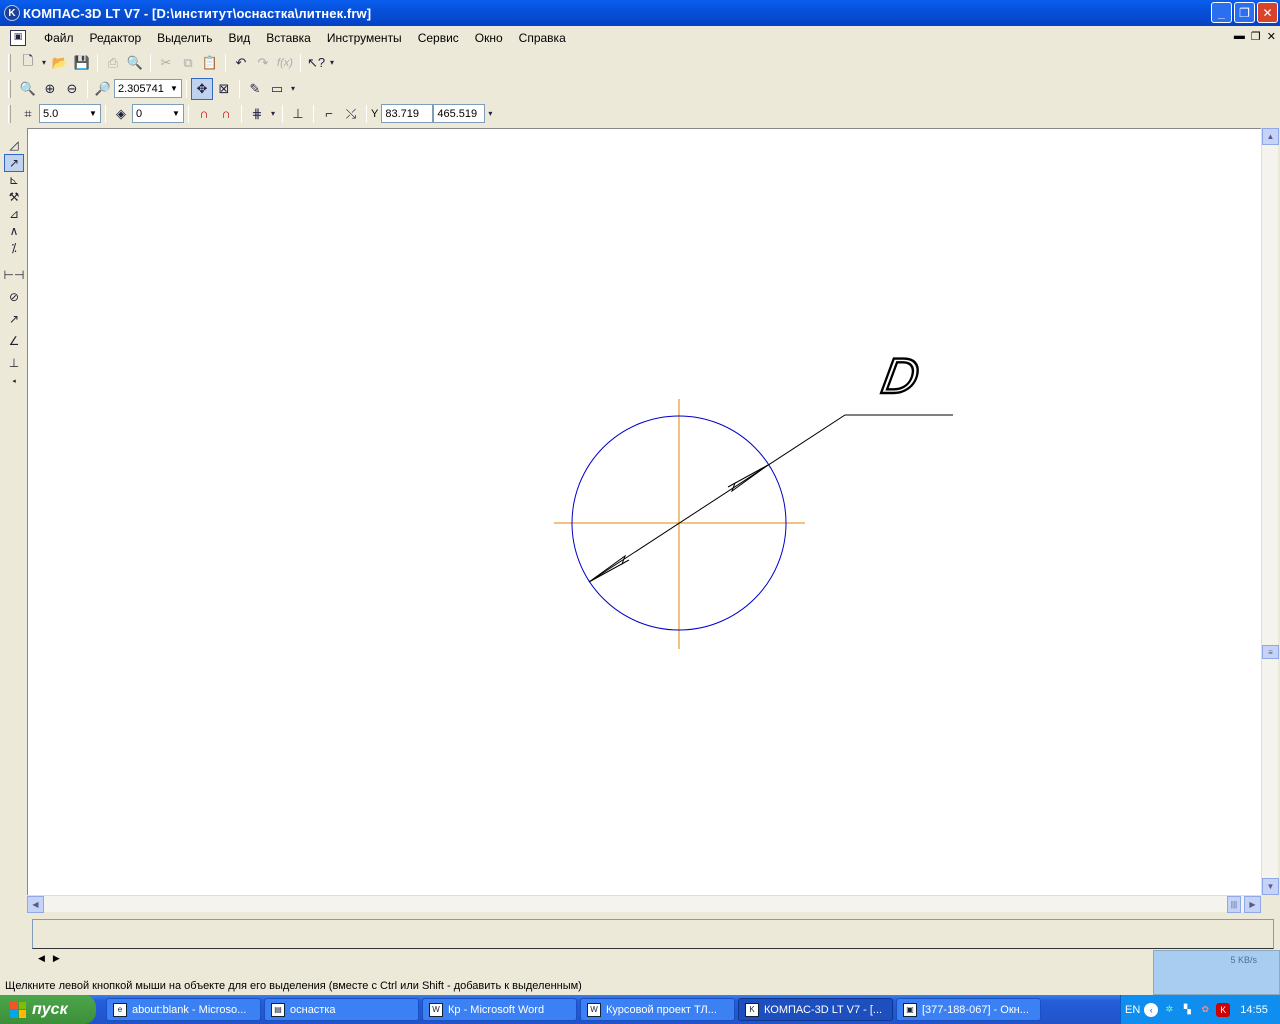  What do you see at coordinates (298, 114) in the screenshot?
I see `local-cs-icon: ⊥` at bounding box center [298, 114].